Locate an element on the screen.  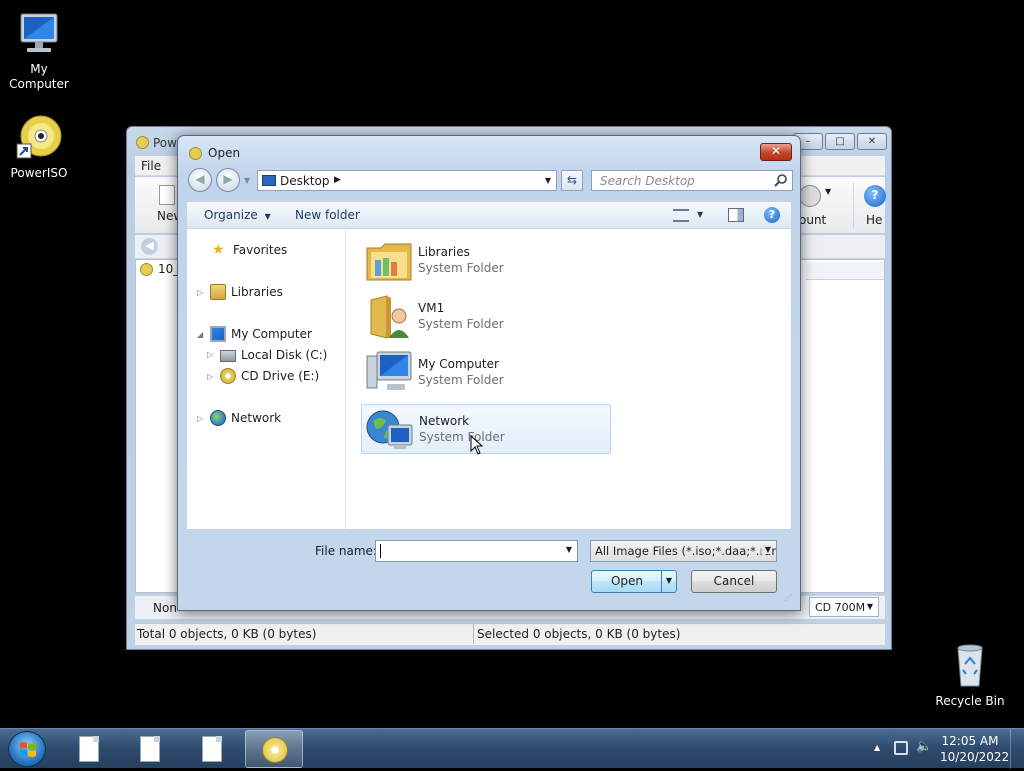
menu-file: File is located at coordinates (151, 166).